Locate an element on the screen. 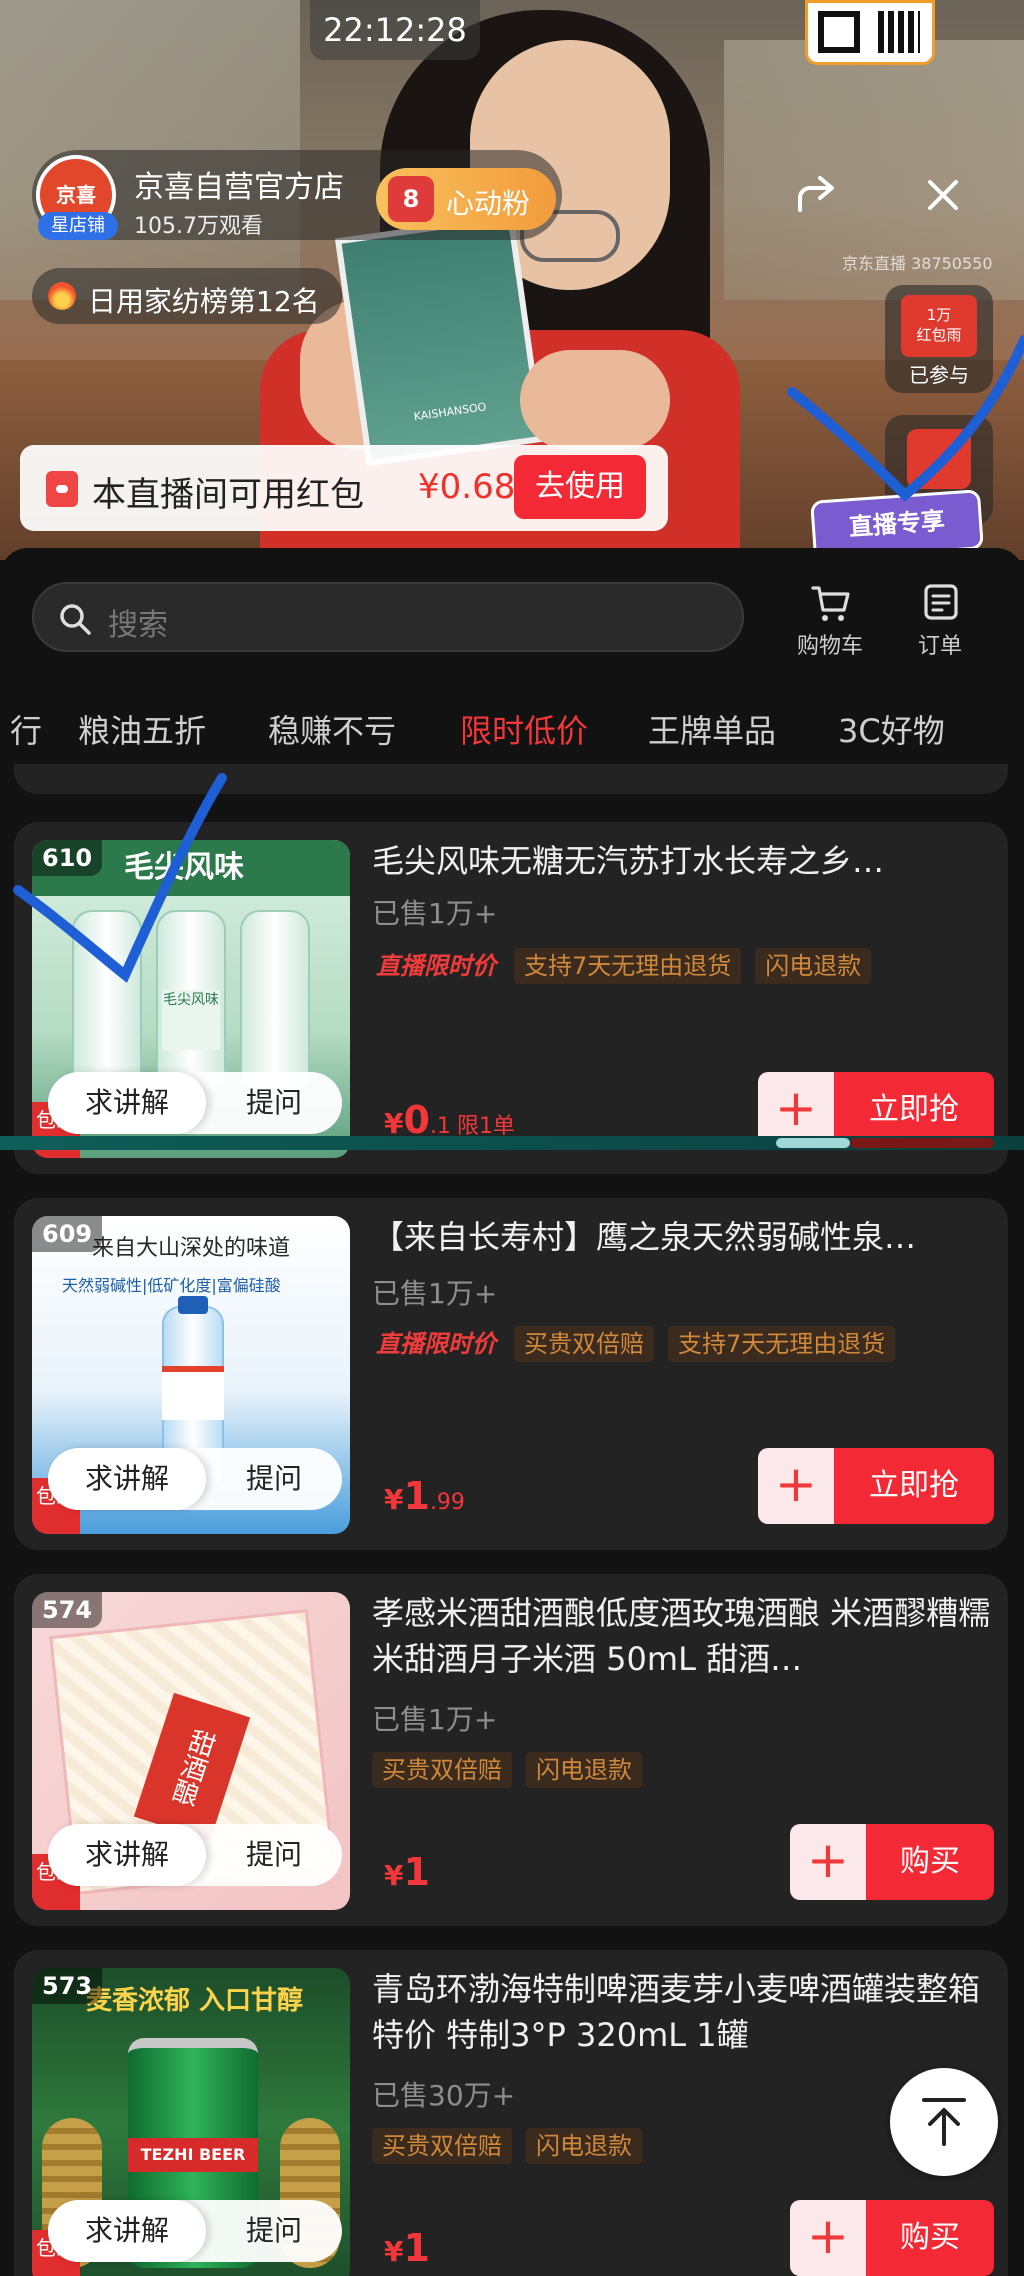  tag: 直播限时价 is located at coordinates (436, 1344).